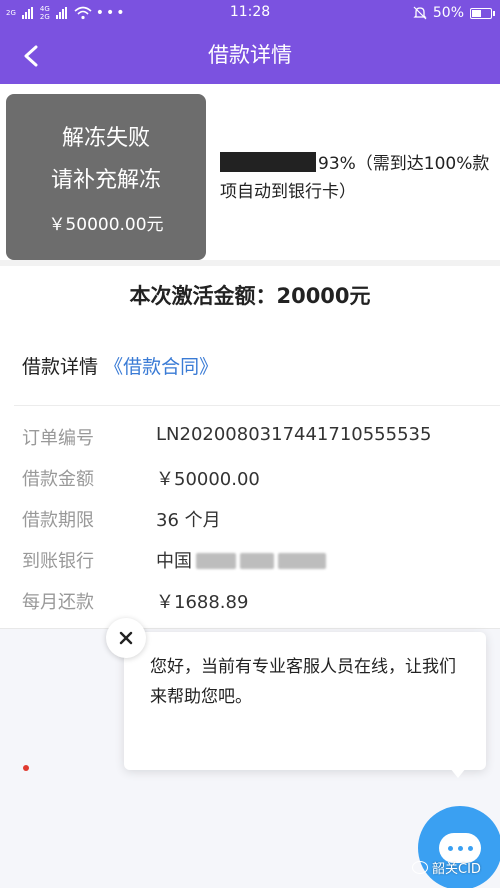 This screenshot has width=500, height=888. What do you see at coordinates (482, 13) in the screenshot?
I see `battery-icon` at bounding box center [482, 13].